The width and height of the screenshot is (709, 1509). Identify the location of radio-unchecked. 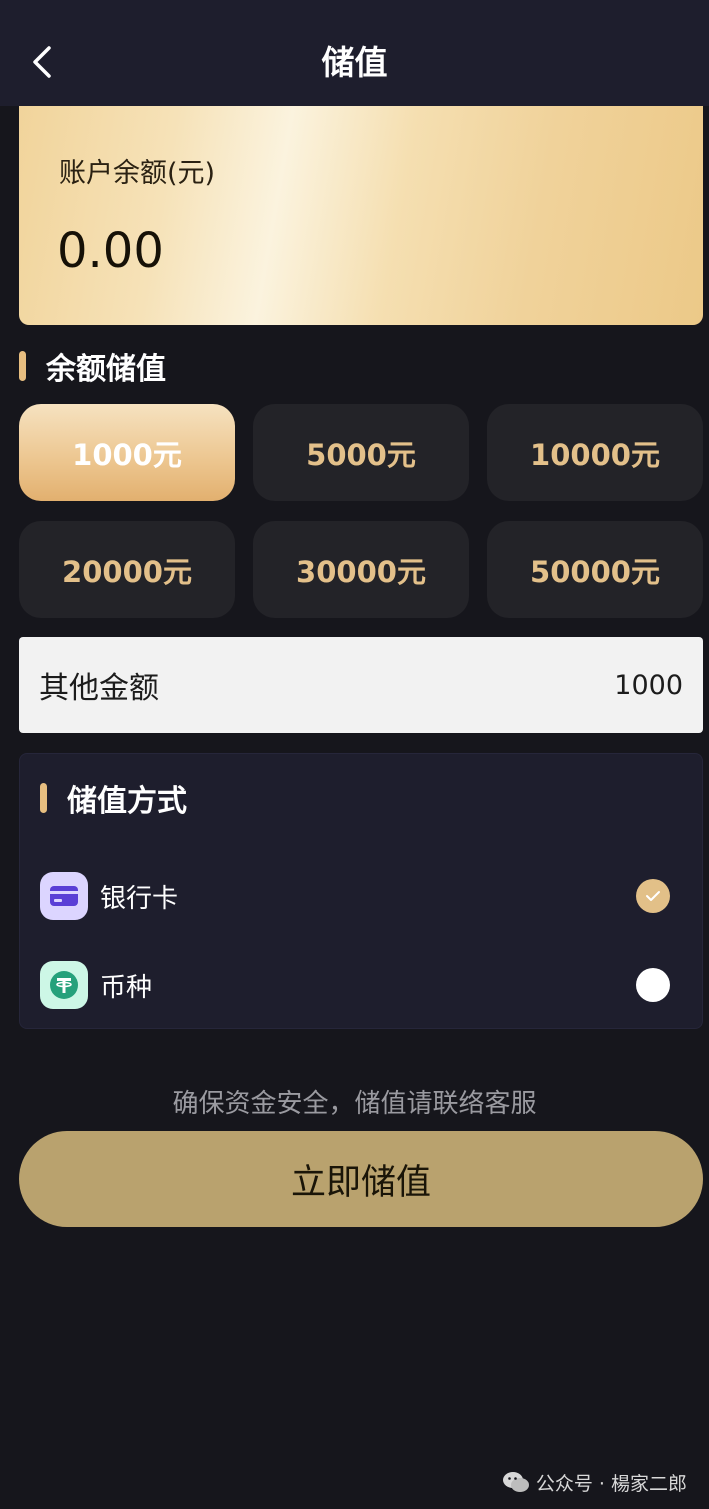
(653, 985).